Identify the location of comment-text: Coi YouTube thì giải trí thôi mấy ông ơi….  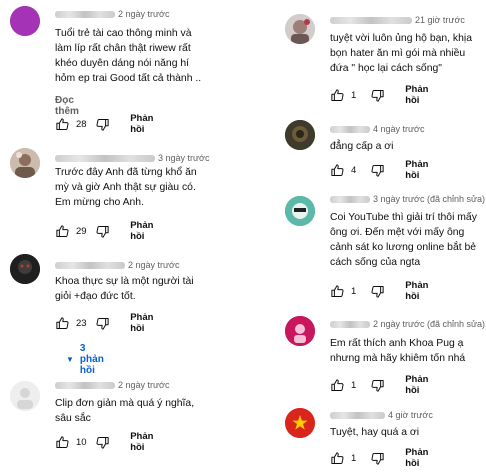
(403, 240).